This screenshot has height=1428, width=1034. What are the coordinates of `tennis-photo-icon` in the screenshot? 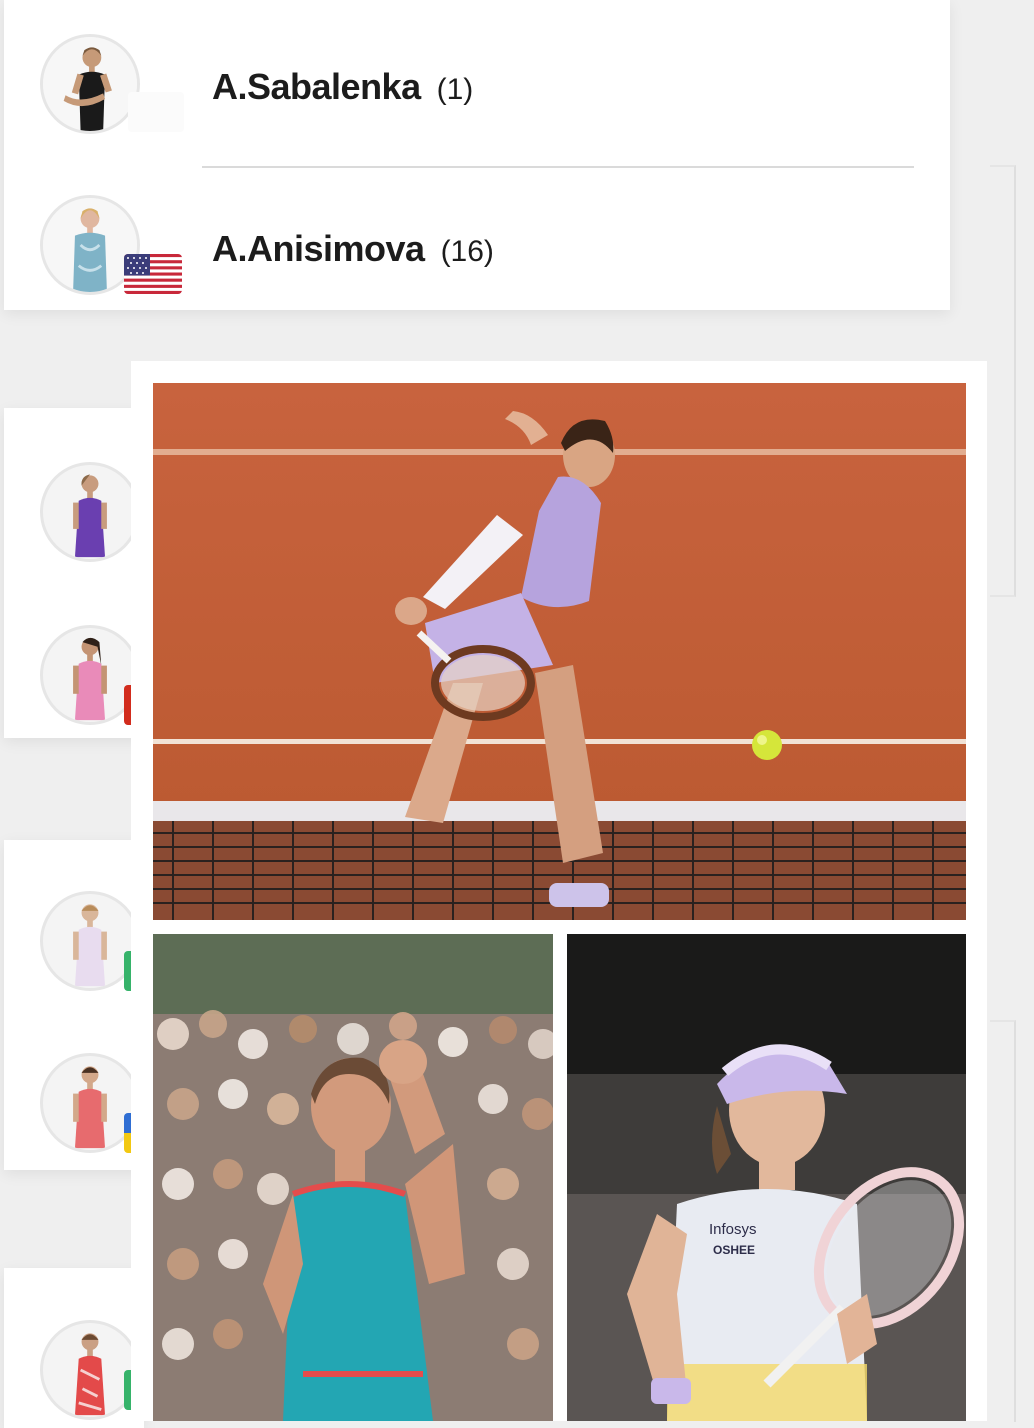 It's located at (353, 1177).